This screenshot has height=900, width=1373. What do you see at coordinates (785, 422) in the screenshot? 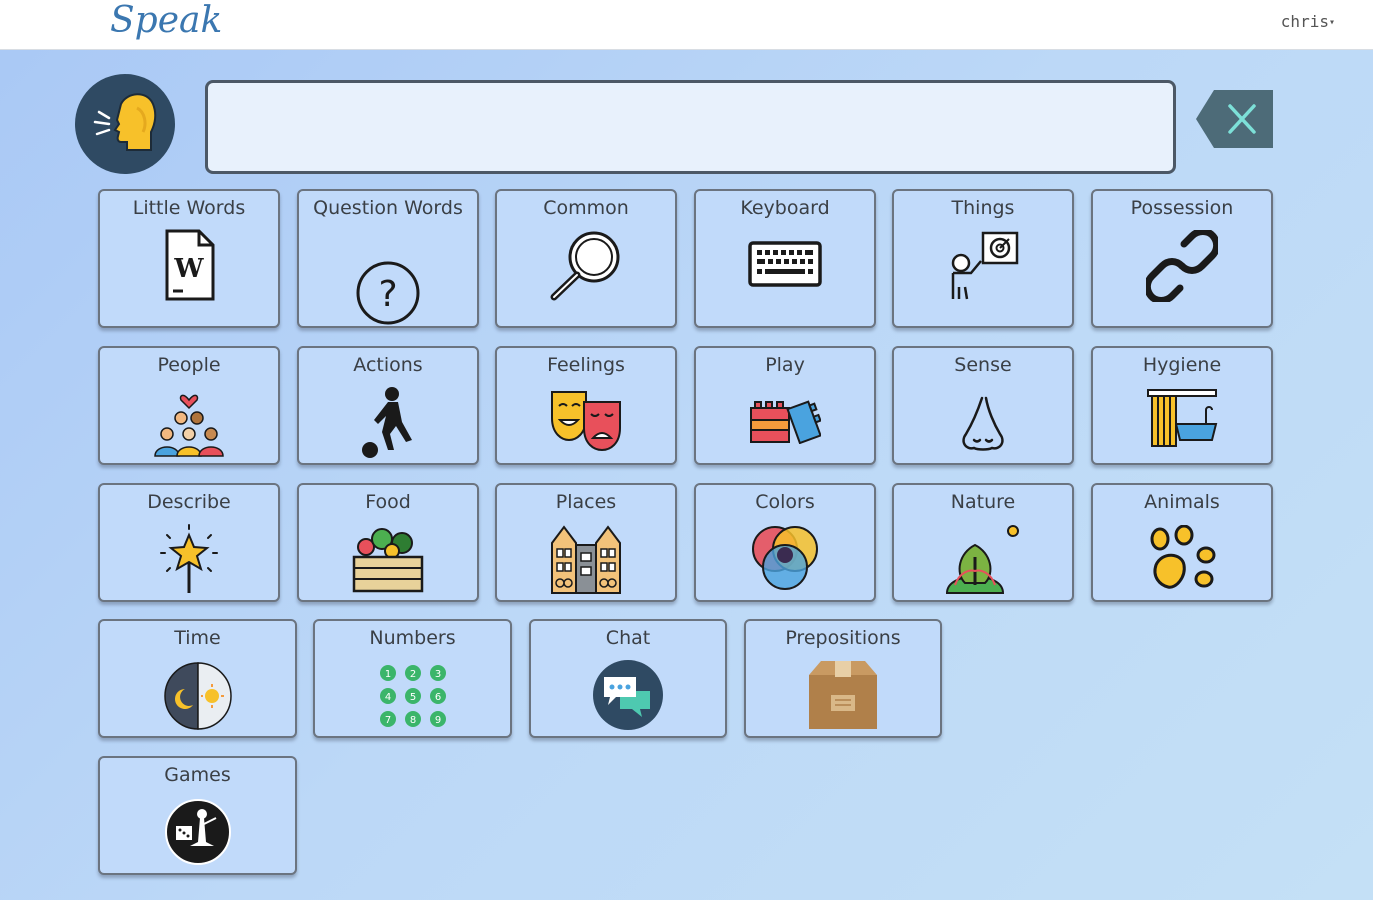
I see `toy-blocks-icon` at bounding box center [785, 422].